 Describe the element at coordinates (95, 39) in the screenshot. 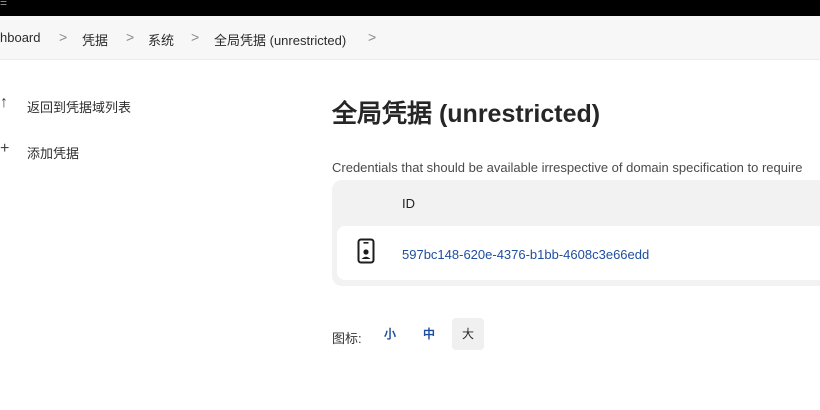

I see `breadcrumb-credentials: 凭据` at that location.